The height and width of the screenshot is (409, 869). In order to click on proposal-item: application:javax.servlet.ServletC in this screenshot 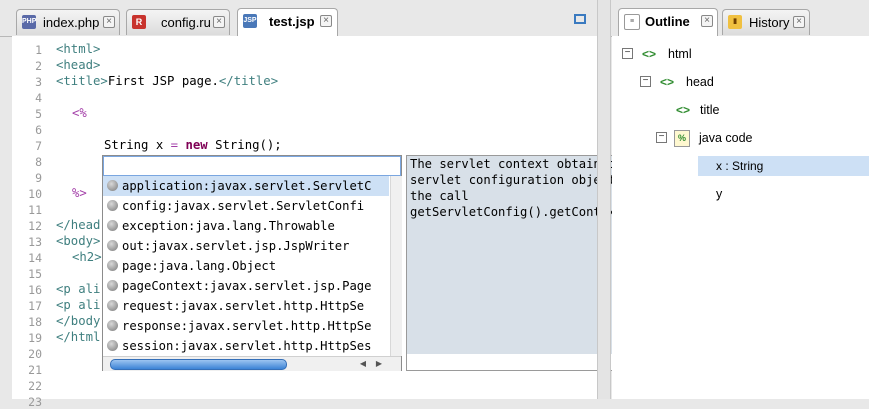, I will do `click(246, 186)`.